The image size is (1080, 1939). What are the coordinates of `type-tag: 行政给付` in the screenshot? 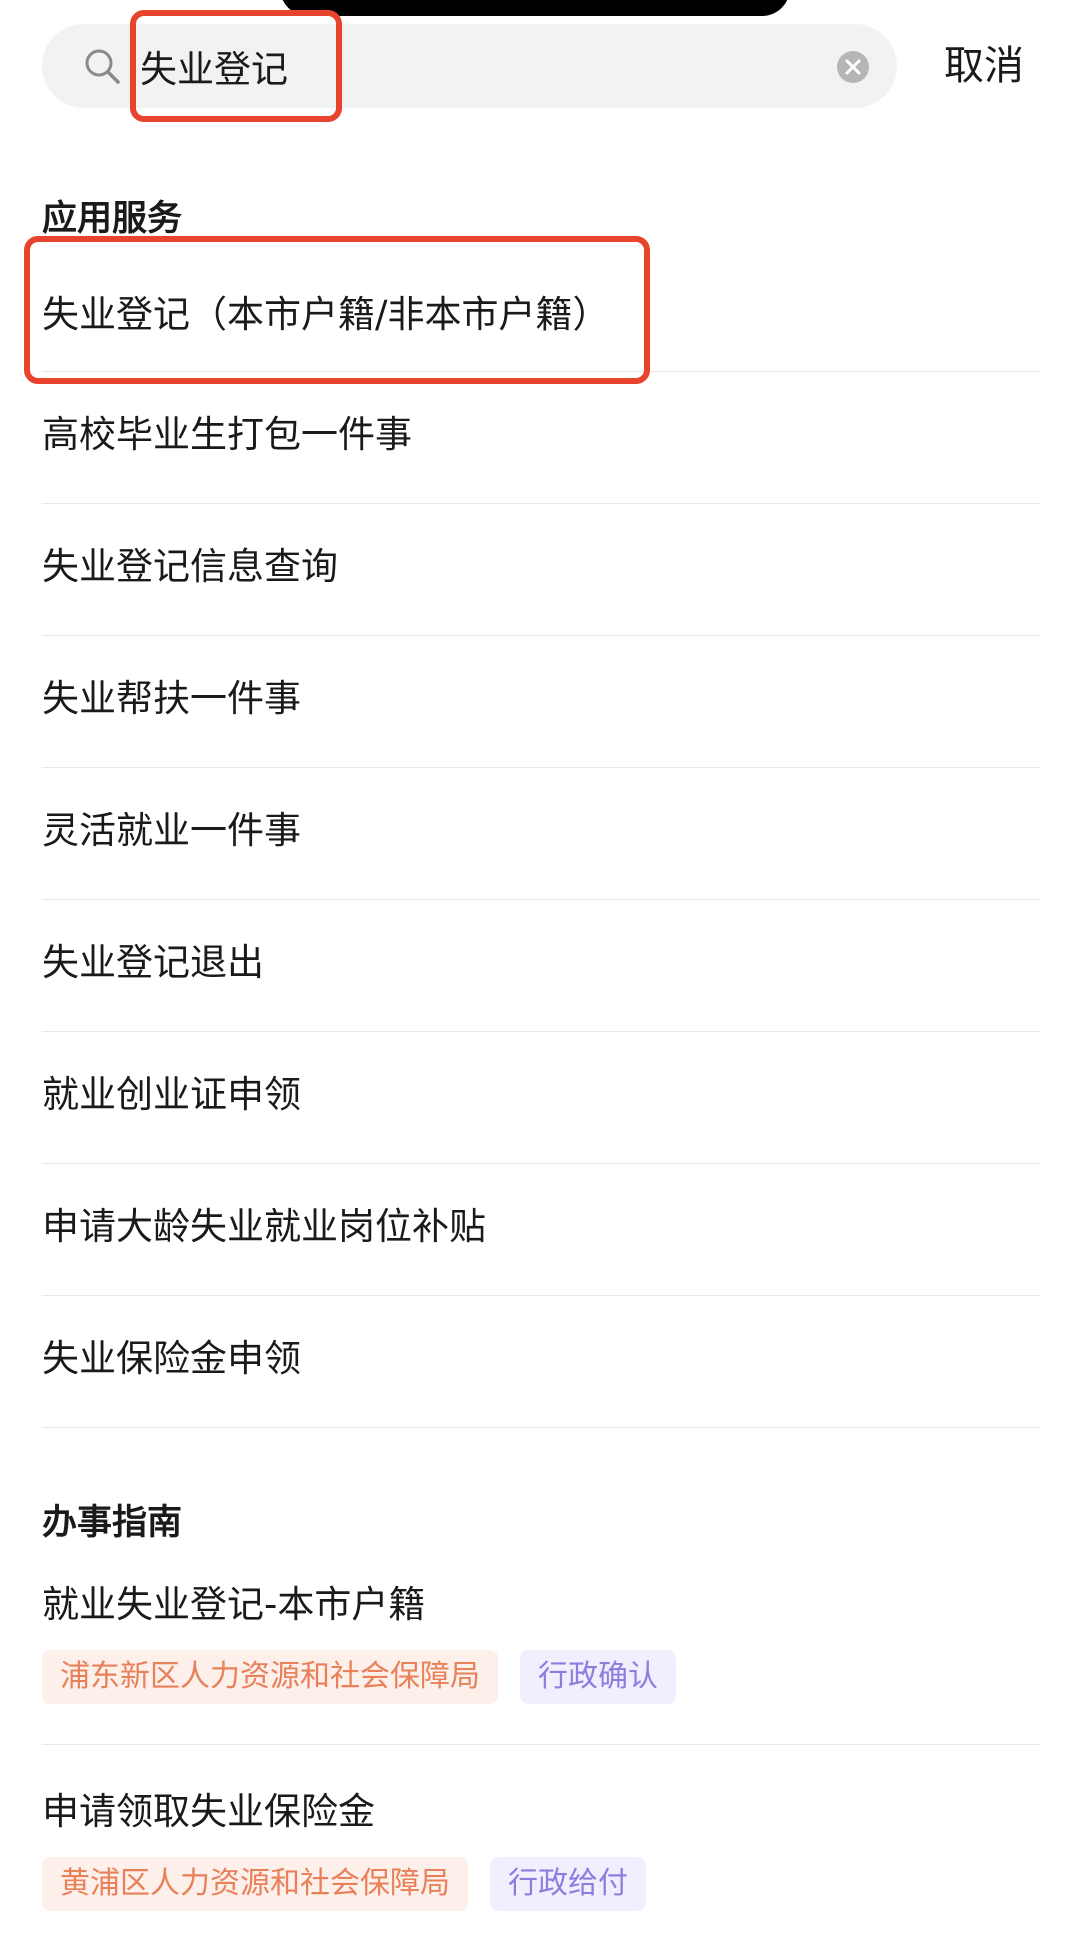 It's located at (568, 1884).